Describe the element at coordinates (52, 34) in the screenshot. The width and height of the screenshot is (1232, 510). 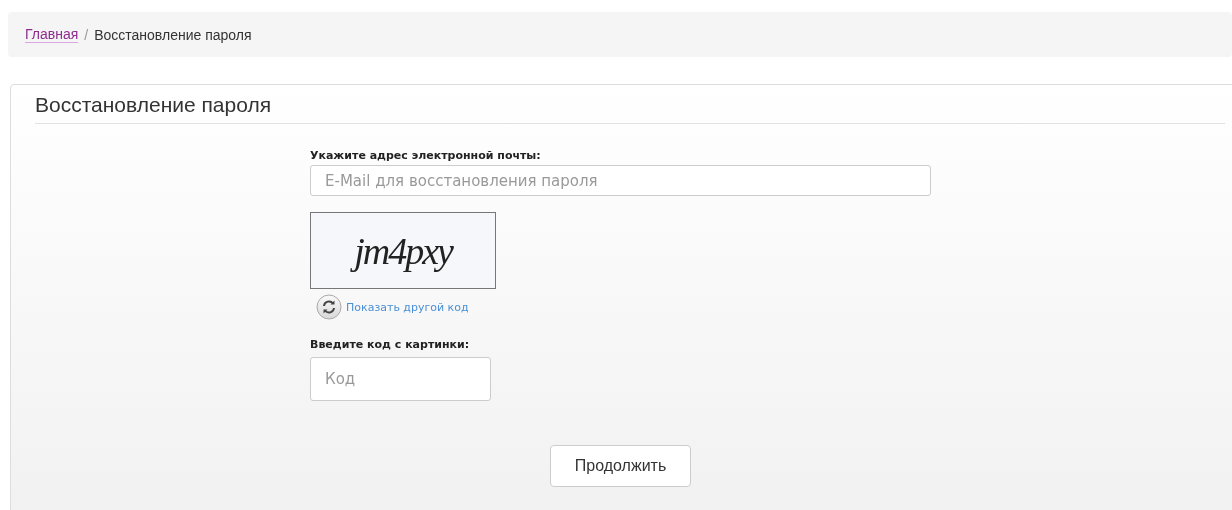
I see `breadcrumb-link: Главная` at that location.